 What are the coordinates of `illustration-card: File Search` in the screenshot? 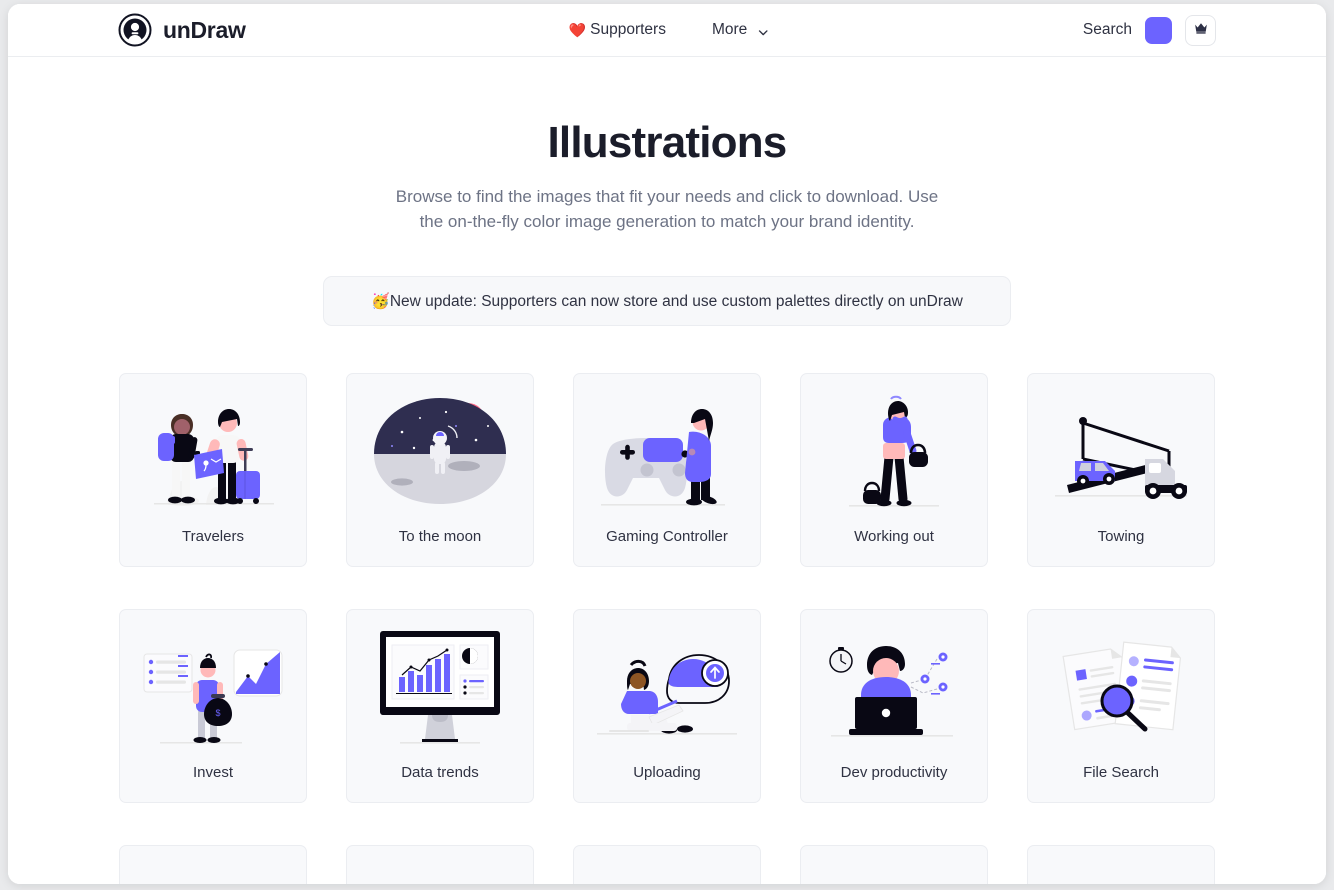 It's located at (1121, 706).